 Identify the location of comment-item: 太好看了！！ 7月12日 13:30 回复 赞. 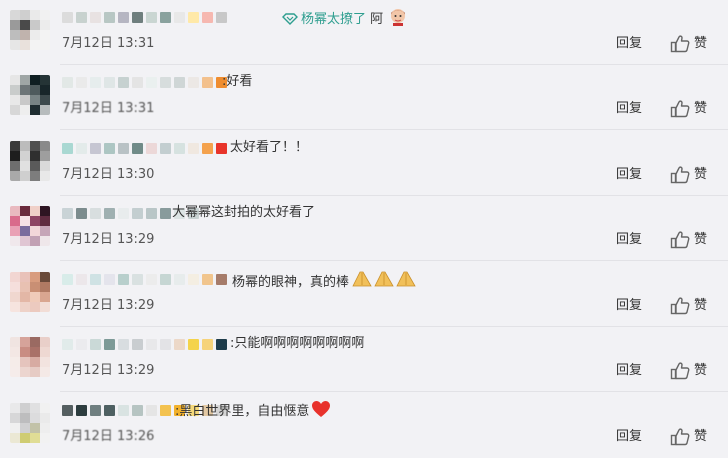
(364, 163).